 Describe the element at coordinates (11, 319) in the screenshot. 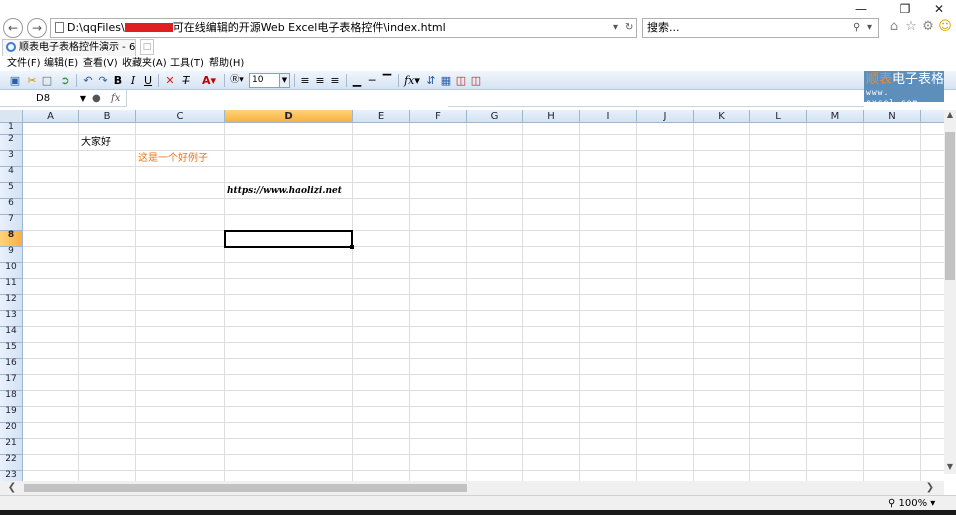

I see `row-header-13: 13` at that location.